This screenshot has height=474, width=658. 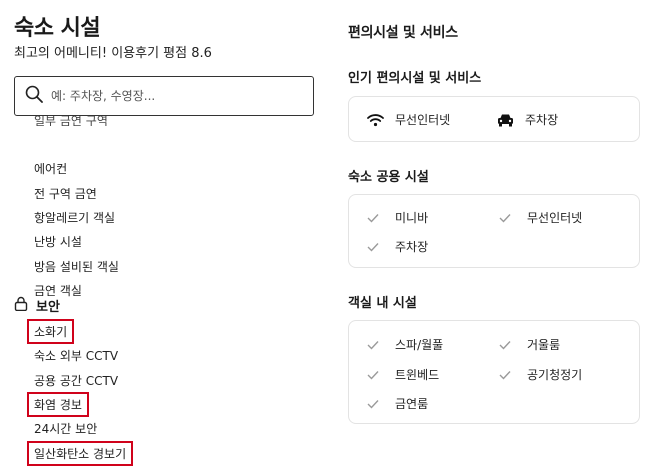 I want to click on search-icon, so click(x=34, y=96).